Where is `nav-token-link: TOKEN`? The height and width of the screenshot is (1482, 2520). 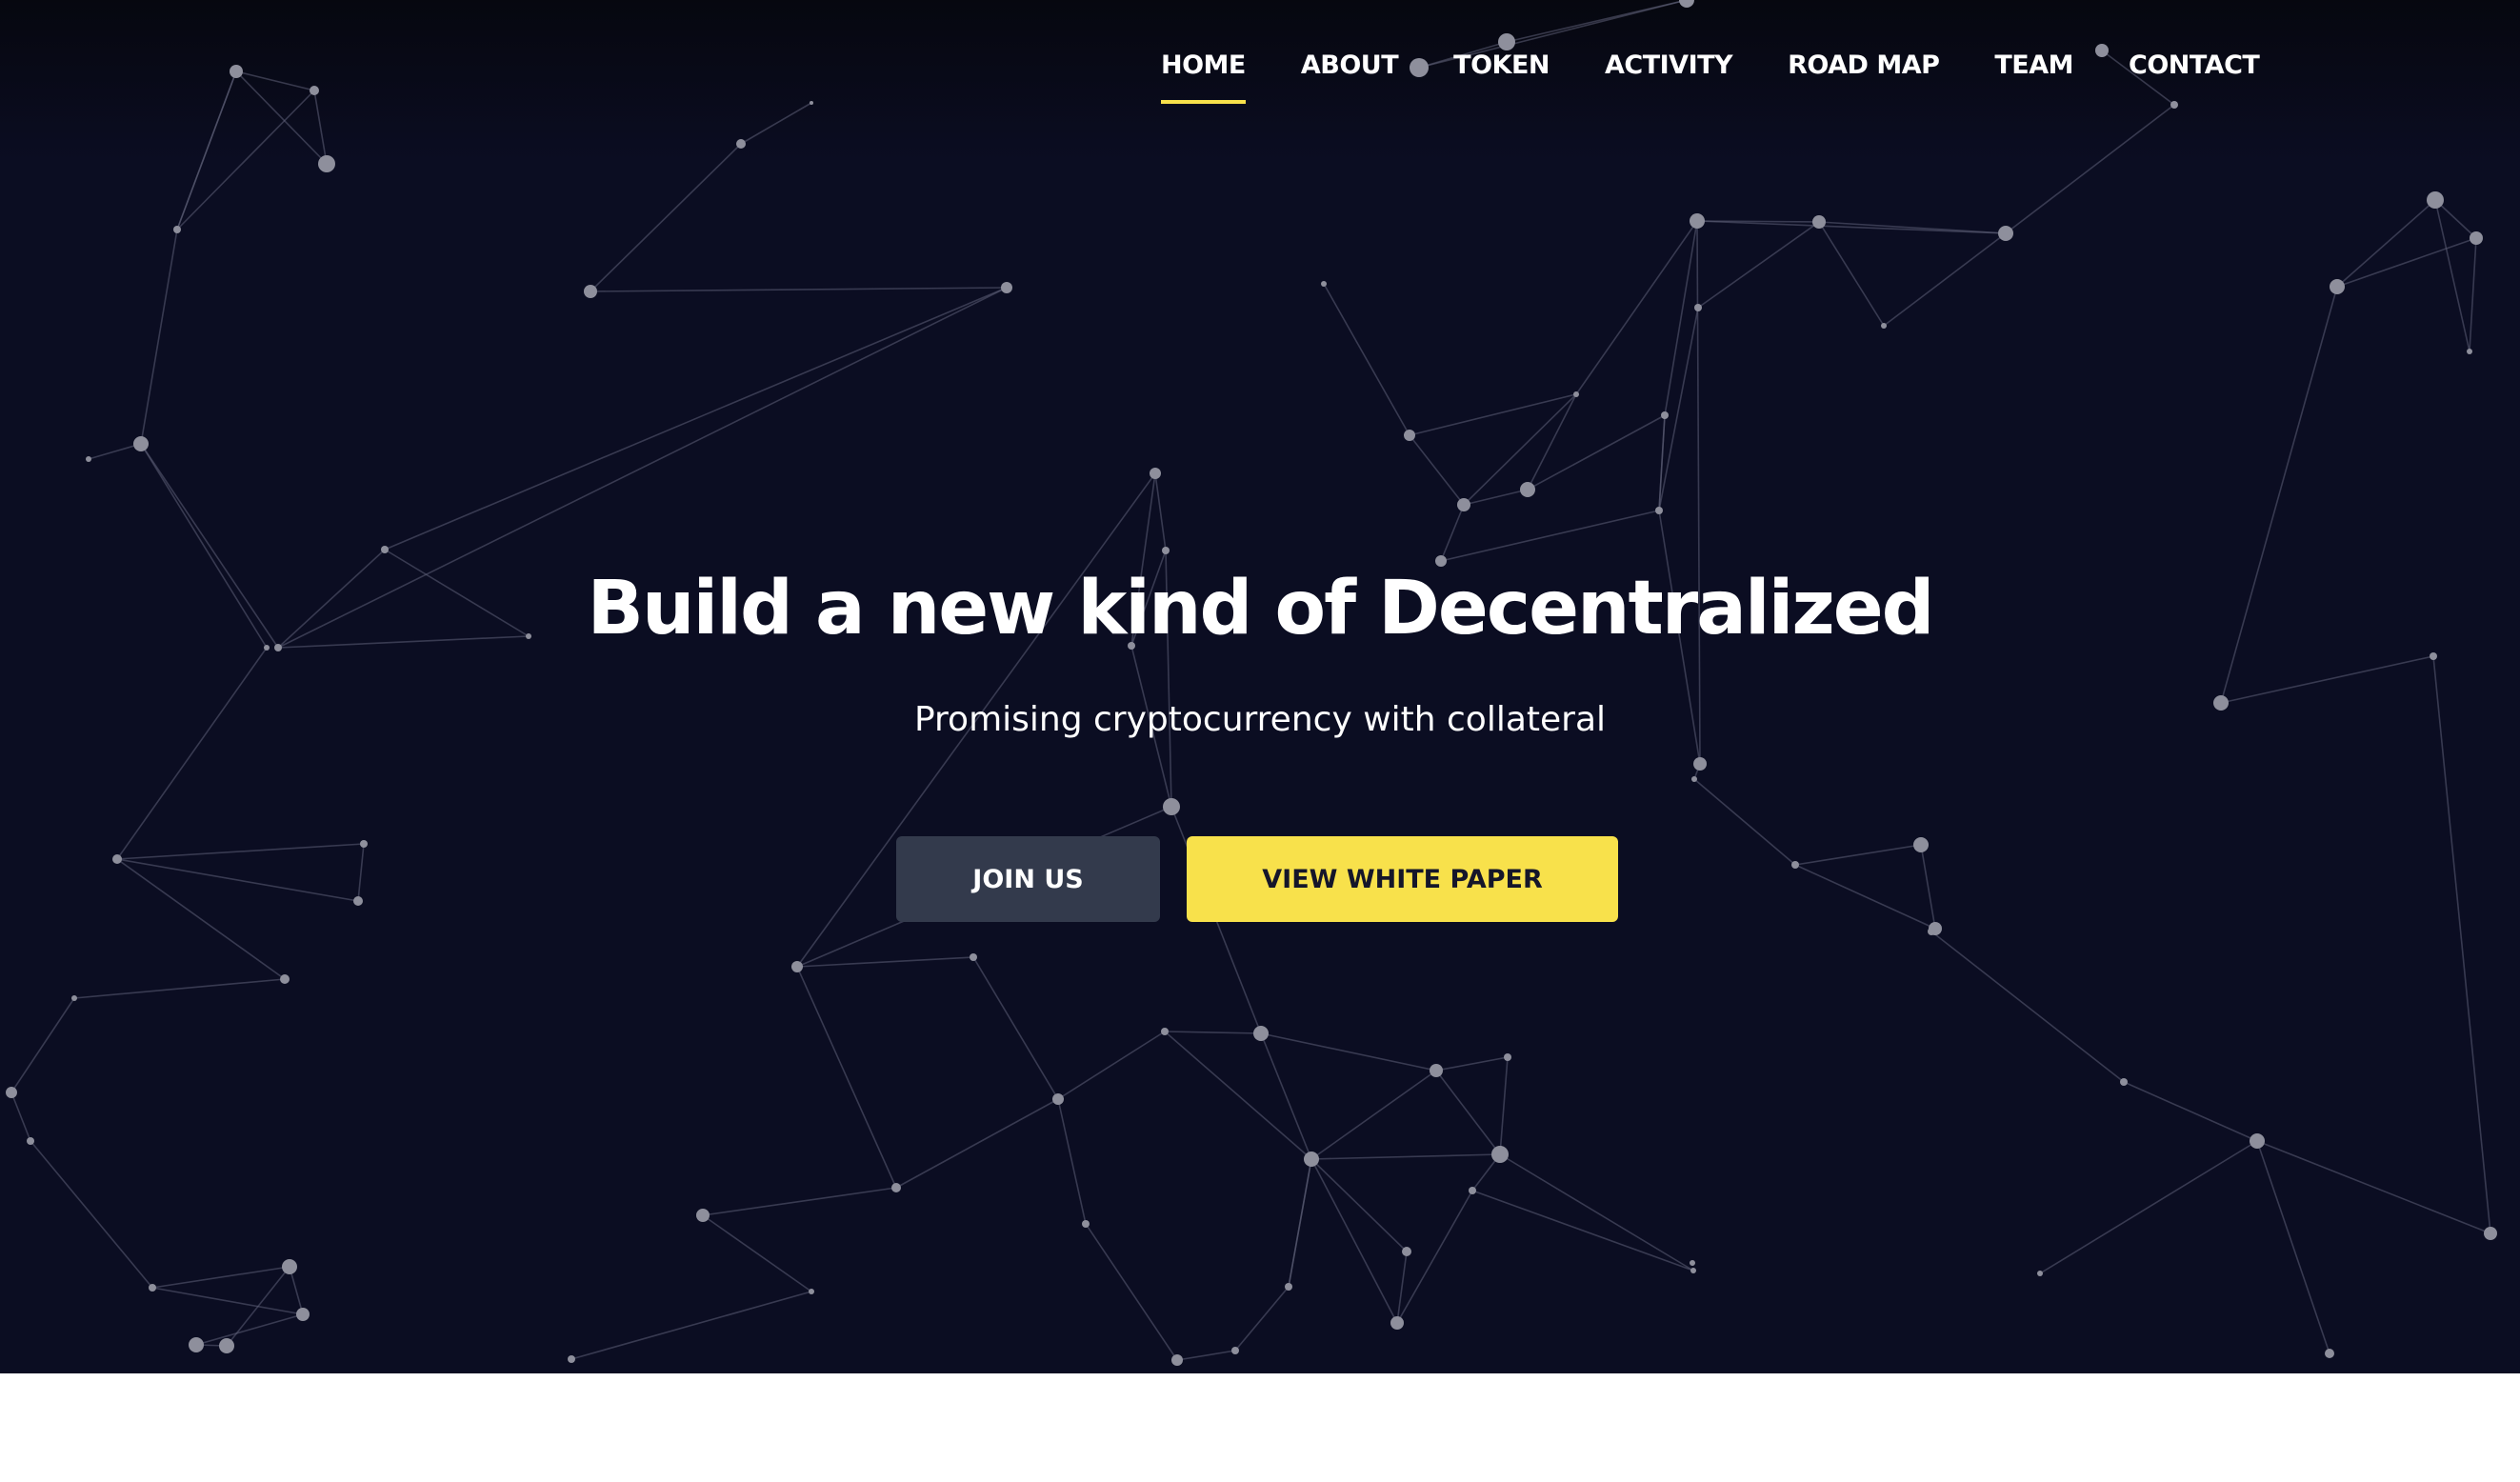
nav-token-link: TOKEN is located at coordinates (1501, 66).